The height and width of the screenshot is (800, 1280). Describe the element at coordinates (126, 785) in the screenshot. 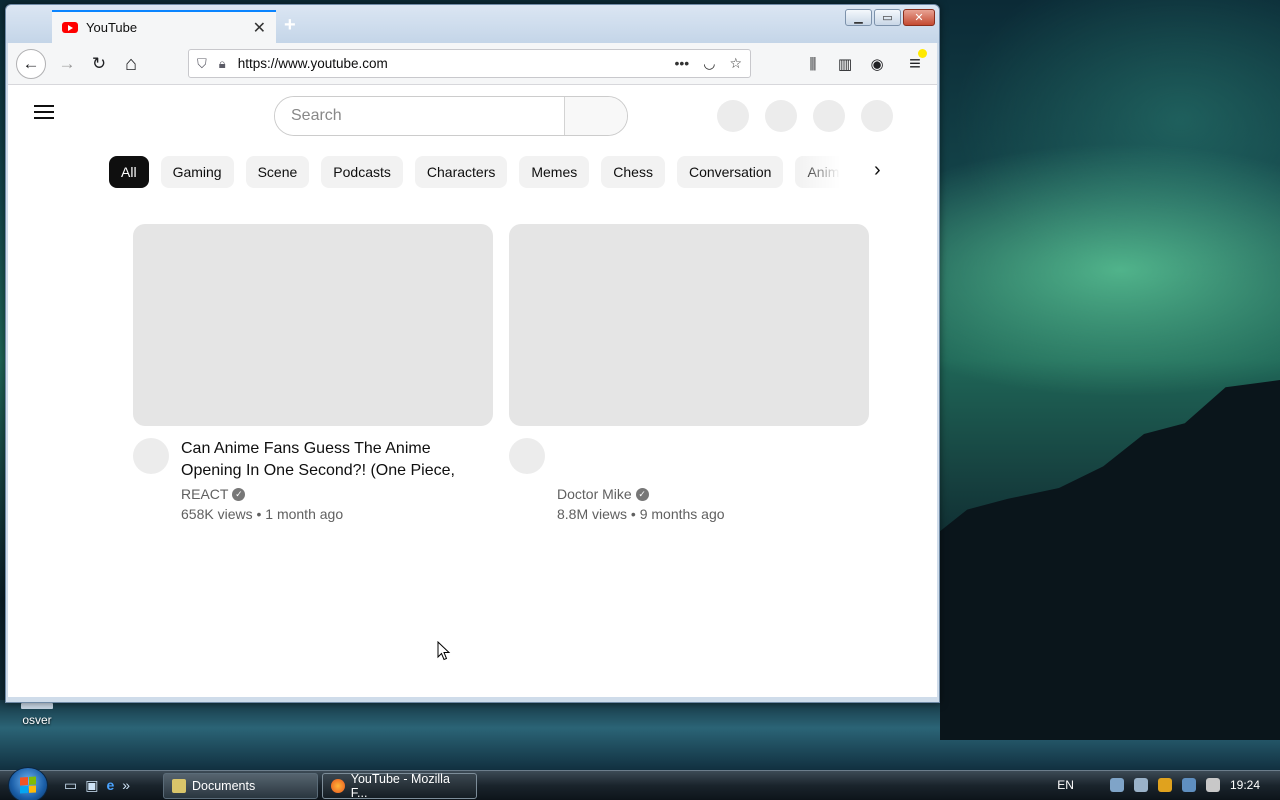

I see `quick-launch-more-icon: »` at that location.